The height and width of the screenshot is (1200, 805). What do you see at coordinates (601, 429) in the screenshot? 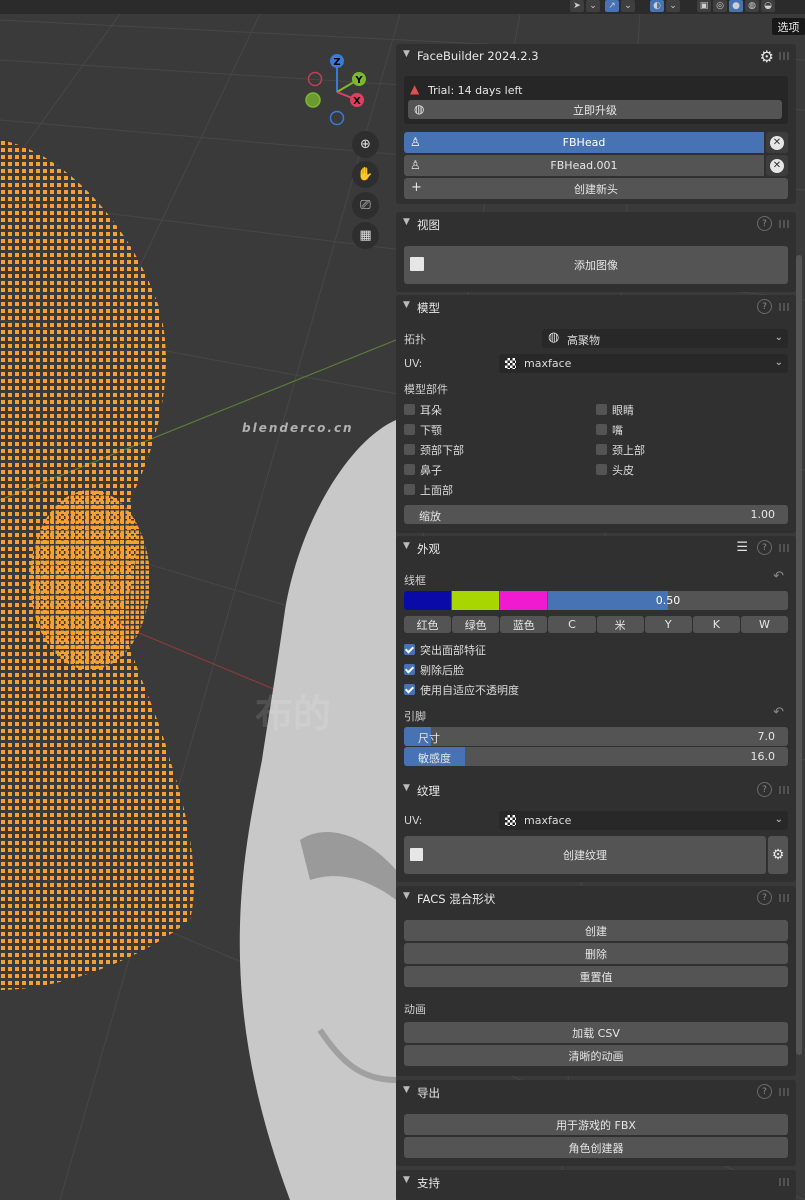
I see `part-checkbox-mouth` at bounding box center [601, 429].